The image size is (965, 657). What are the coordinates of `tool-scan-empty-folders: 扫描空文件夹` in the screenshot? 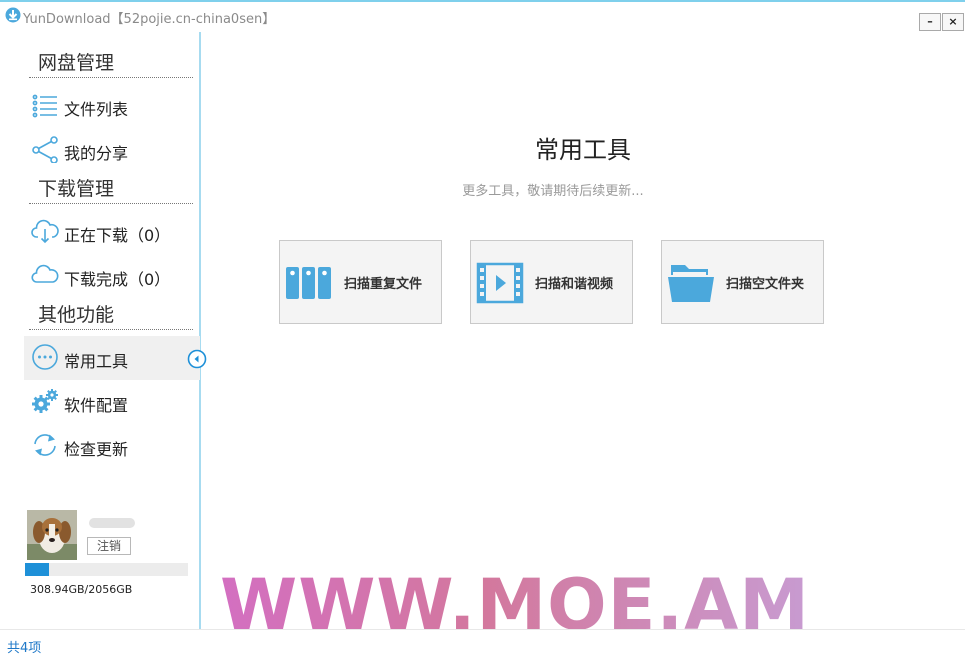 It's located at (742, 282).